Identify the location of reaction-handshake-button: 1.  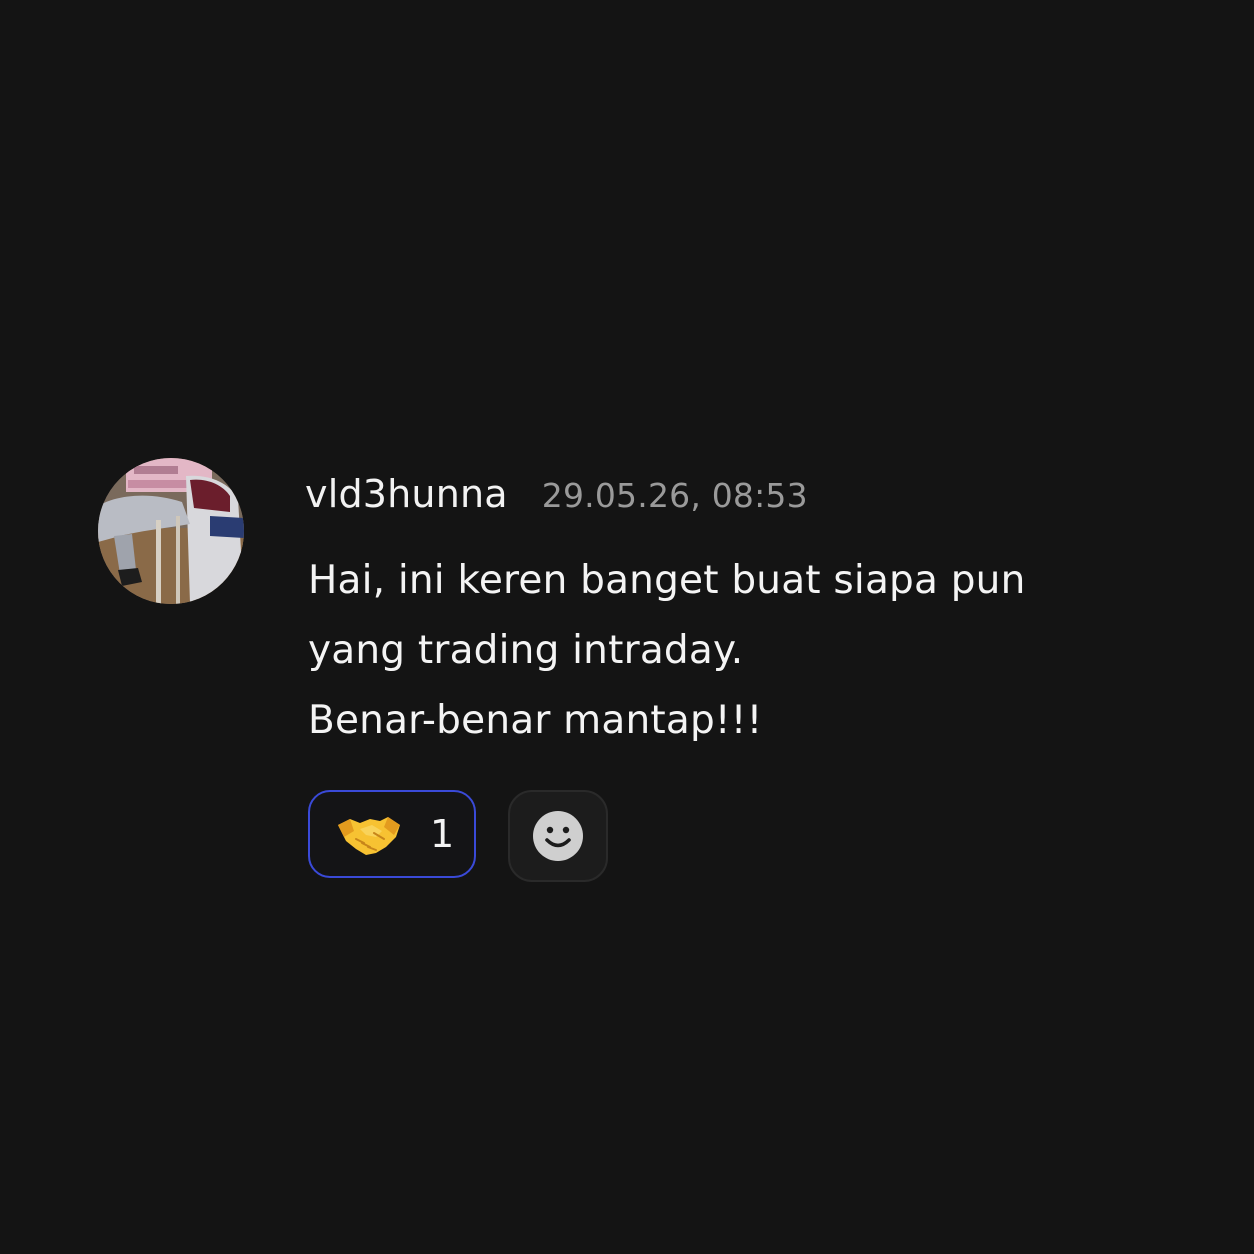
(392, 834).